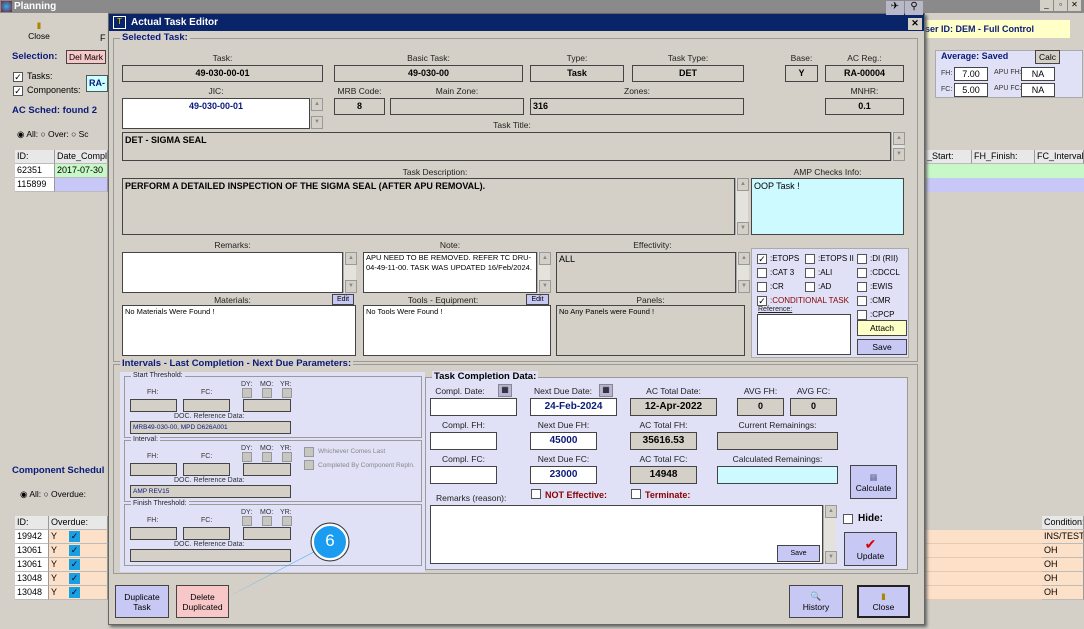 This screenshot has height=629, width=1084. What do you see at coordinates (330, 540) in the screenshot?
I see `callout-number: 6` at bounding box center [330, 540].